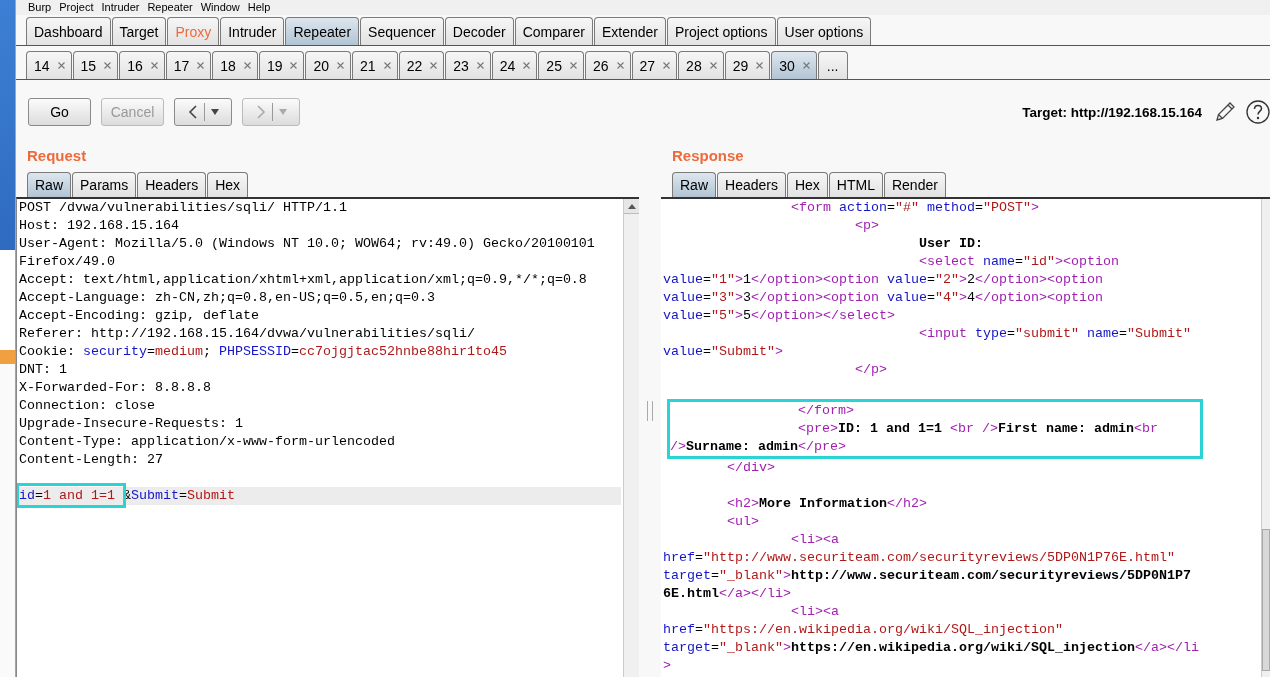 This screenshot has height=677, width=1270. Describe the element at coordinates (561, 65) in the screenshot. I see `tab: 25` at that location.